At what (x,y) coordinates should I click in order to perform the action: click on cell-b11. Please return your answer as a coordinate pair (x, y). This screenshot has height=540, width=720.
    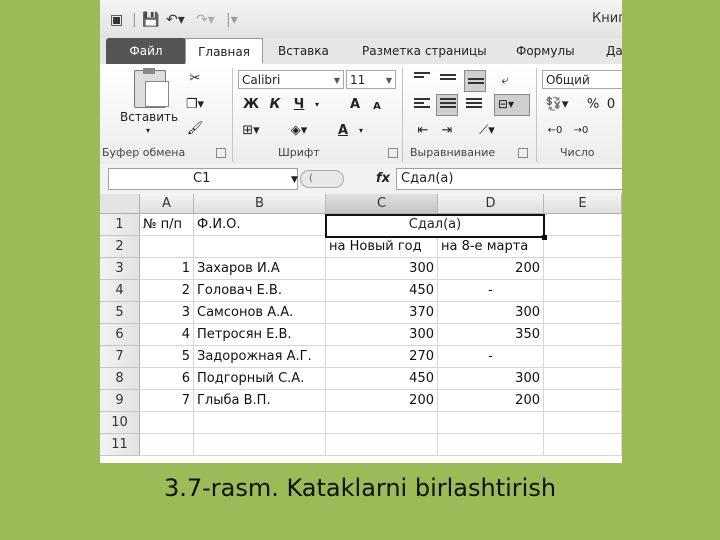
    Looking at the image, I should click on (260, 445).